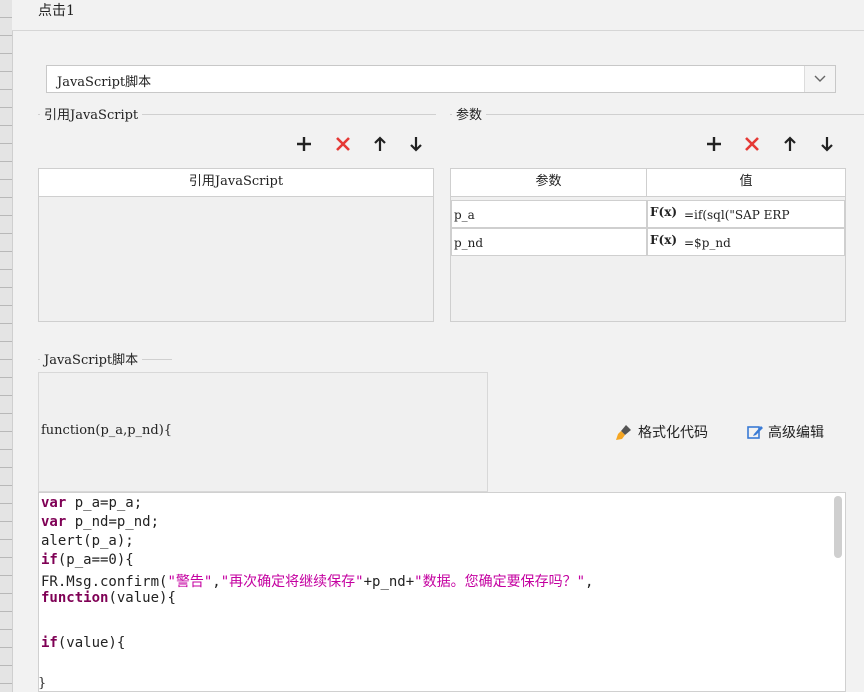 Image resolution: width=864 pixels, height=692 pixels. What do you see at coordinates (549, 242) in the screenshot?
I see `table-row: p_nd` at bounding box center [549, 242].